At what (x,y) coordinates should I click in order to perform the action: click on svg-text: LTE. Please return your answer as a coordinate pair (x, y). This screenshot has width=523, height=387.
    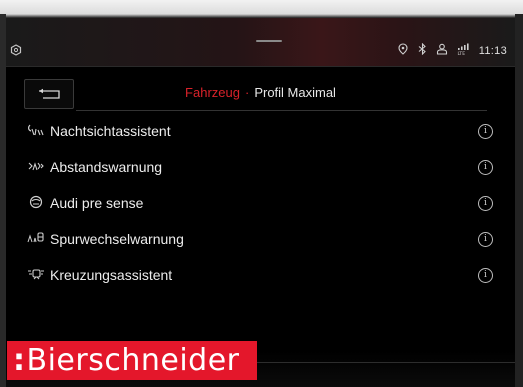
    Looking at the image, I should click on (461, 53).